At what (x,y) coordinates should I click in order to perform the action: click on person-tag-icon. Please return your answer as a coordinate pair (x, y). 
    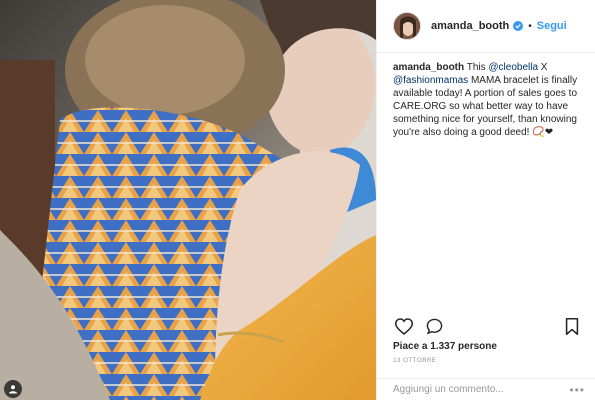
    Looking at the image, I should click on (13, 389).